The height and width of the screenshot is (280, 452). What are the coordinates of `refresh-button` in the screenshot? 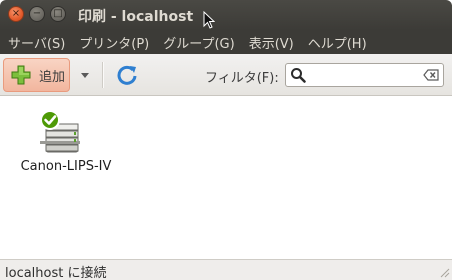 It's located at (127, 75).